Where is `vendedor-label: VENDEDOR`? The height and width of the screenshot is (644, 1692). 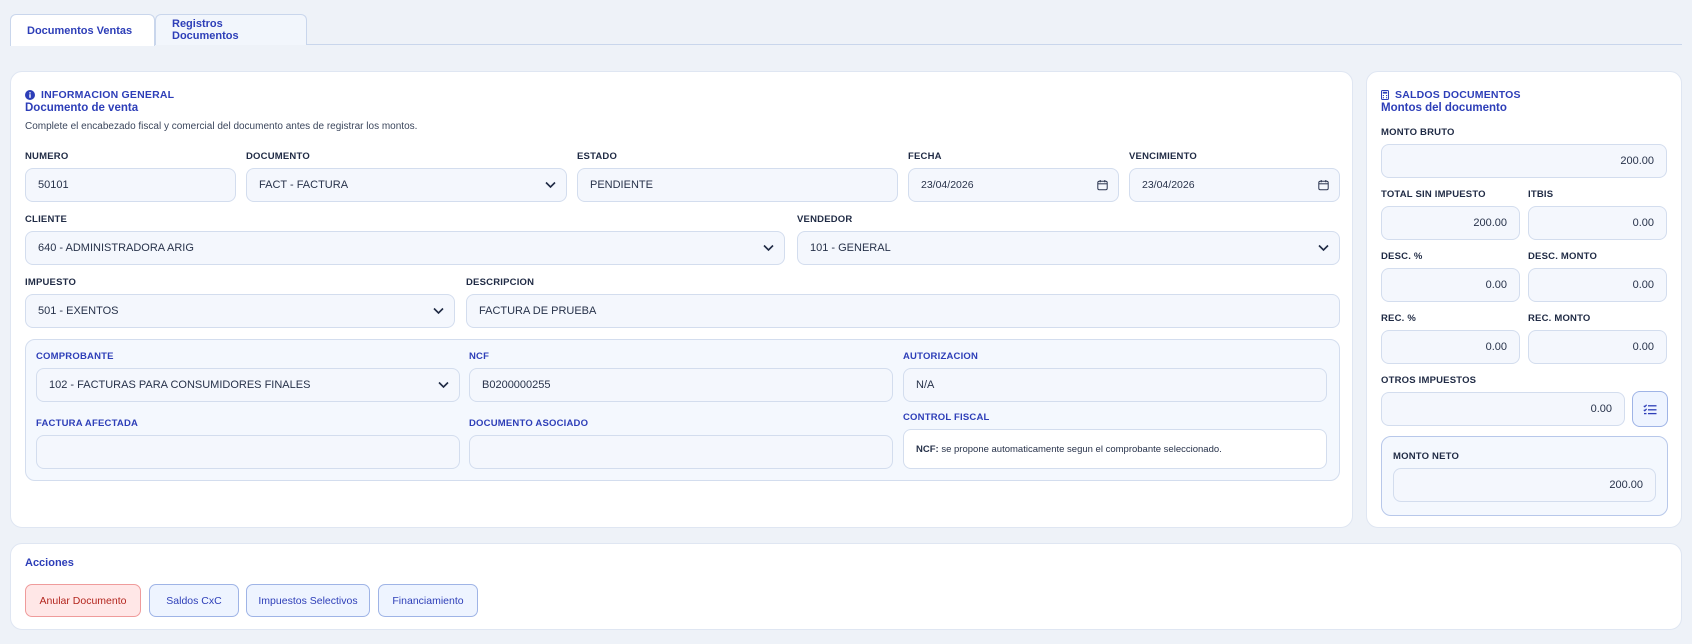 vendedor-label: VENDEDOR is located at coordinates (825, 219).